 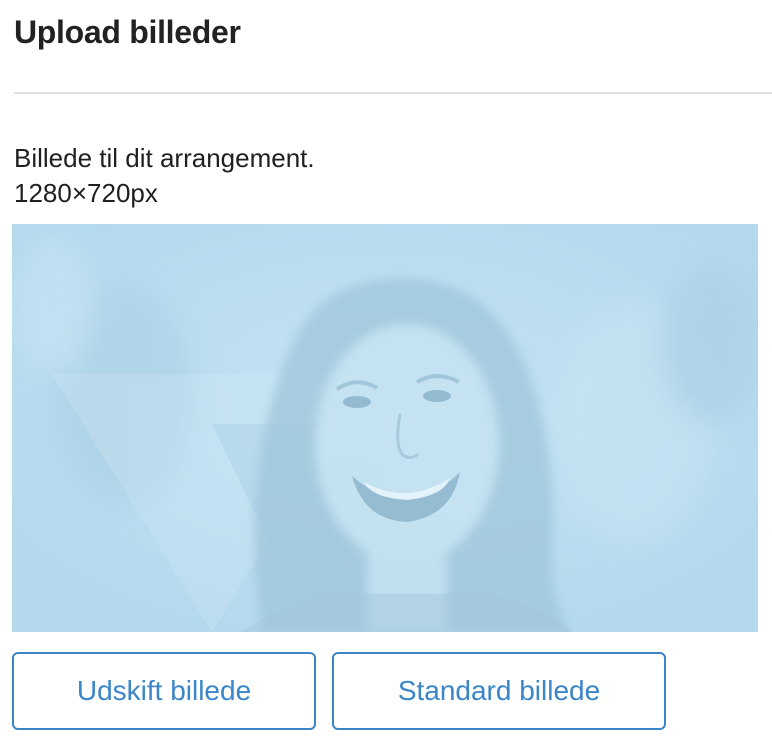 What do you see at coordinates (127, 32) in the screenshot?
I see `page-title: Upload billeder` at bounding box center [127, 32].